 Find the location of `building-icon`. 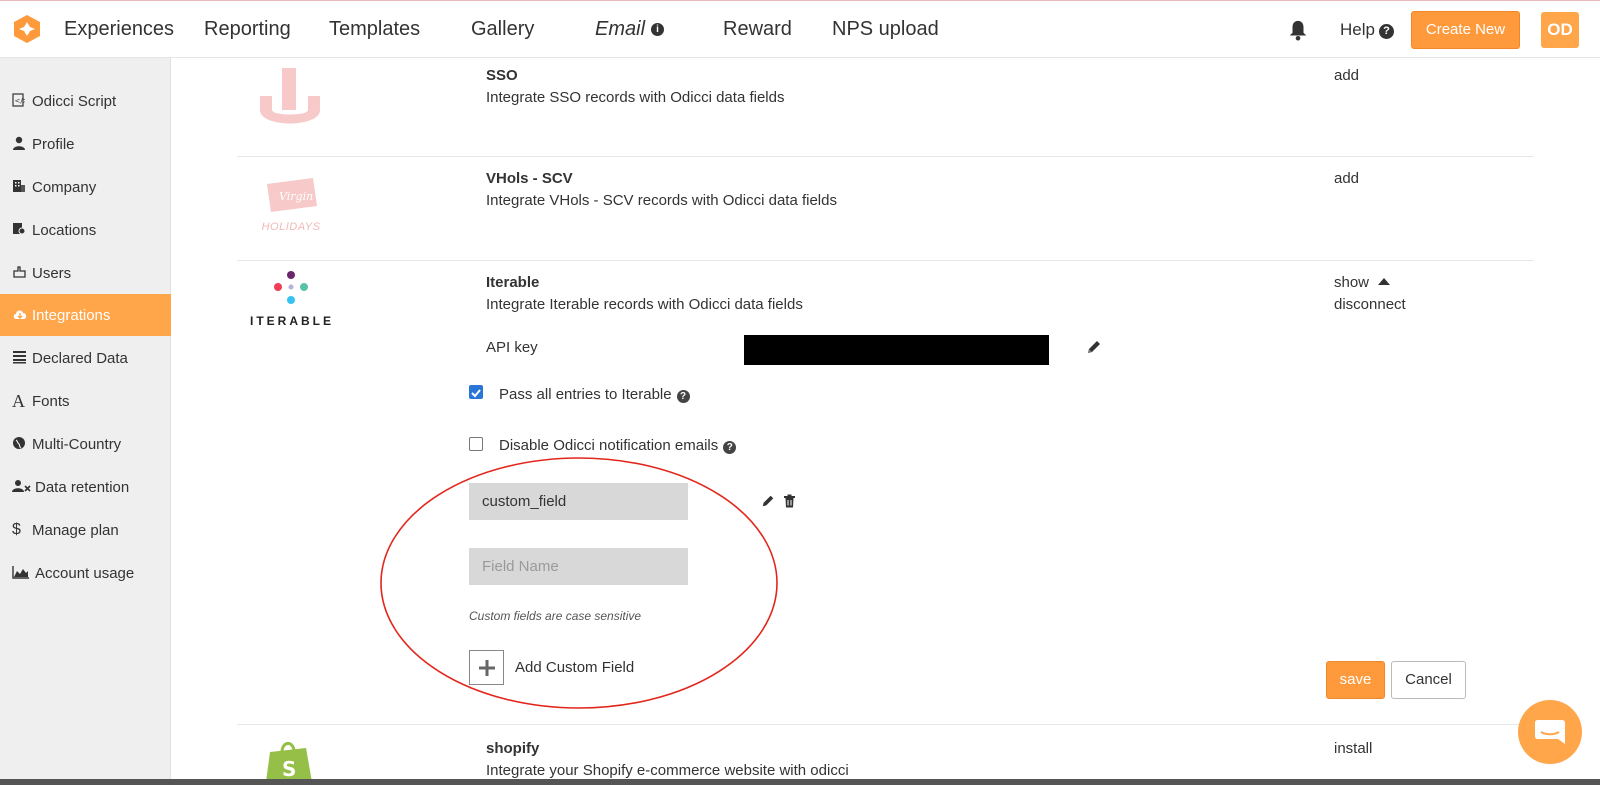

building-icon is located at coordinates (21, 187).